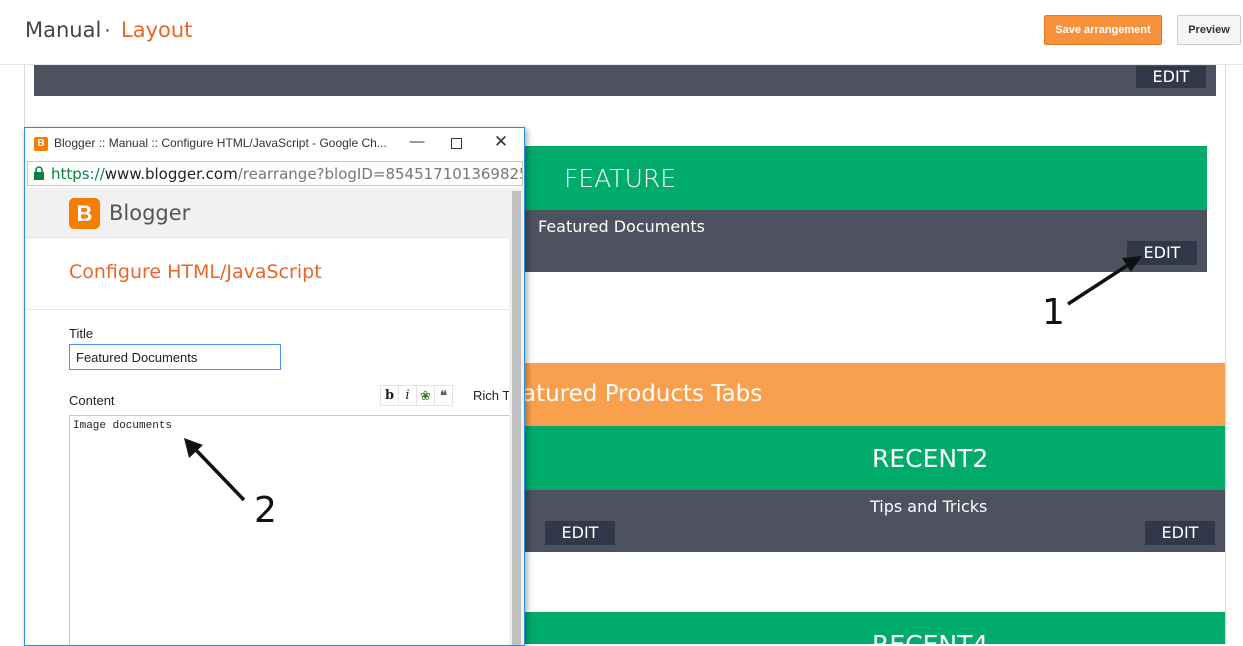  I want to click on preview-button: Preview, so click(1209, 30).